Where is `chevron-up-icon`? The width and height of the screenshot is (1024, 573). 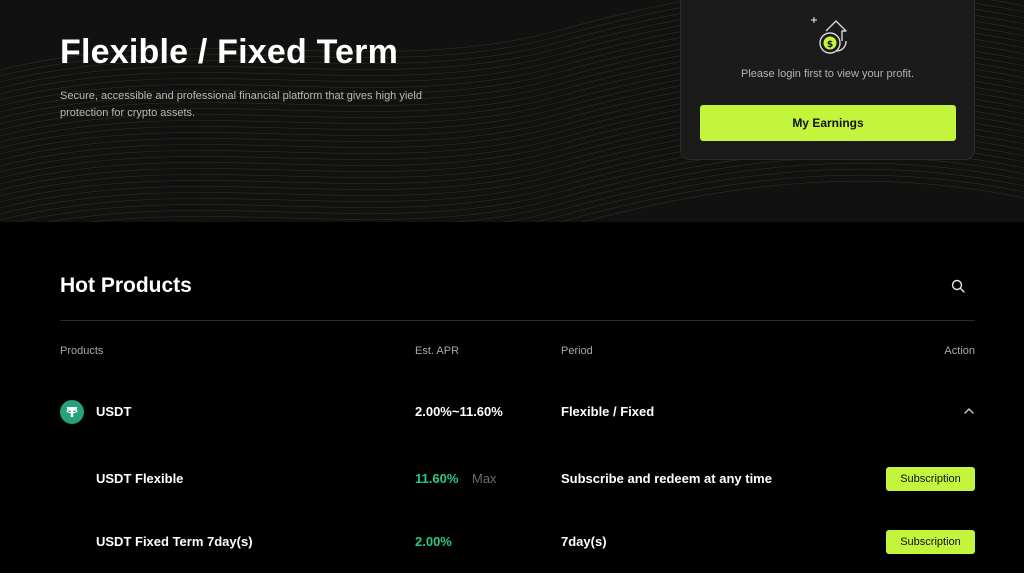
chevron-up-icon is located at coordinates (969, 411).